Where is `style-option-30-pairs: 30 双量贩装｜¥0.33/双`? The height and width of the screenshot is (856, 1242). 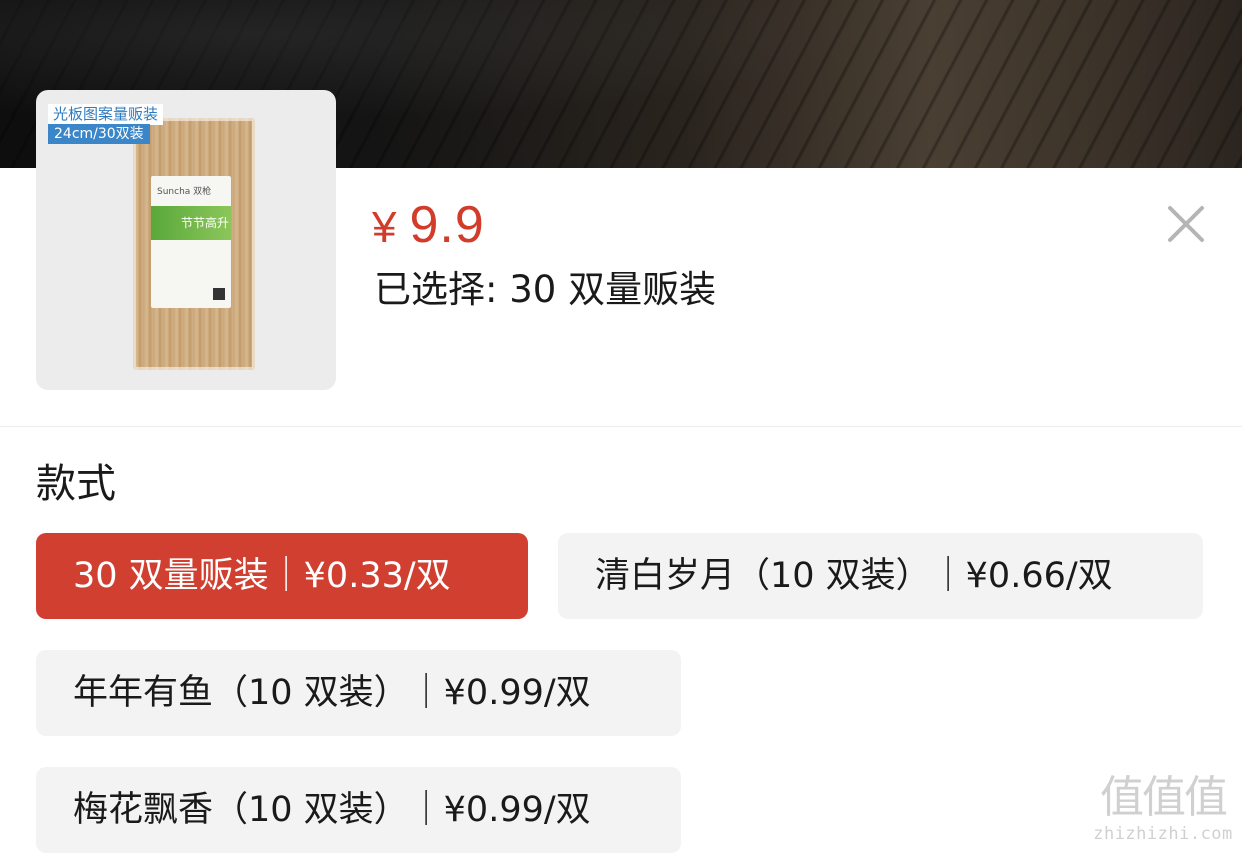 style-option-30-pairs: 30 双量贩装｜¥0.33/双 is located at coordinates (282, 576).